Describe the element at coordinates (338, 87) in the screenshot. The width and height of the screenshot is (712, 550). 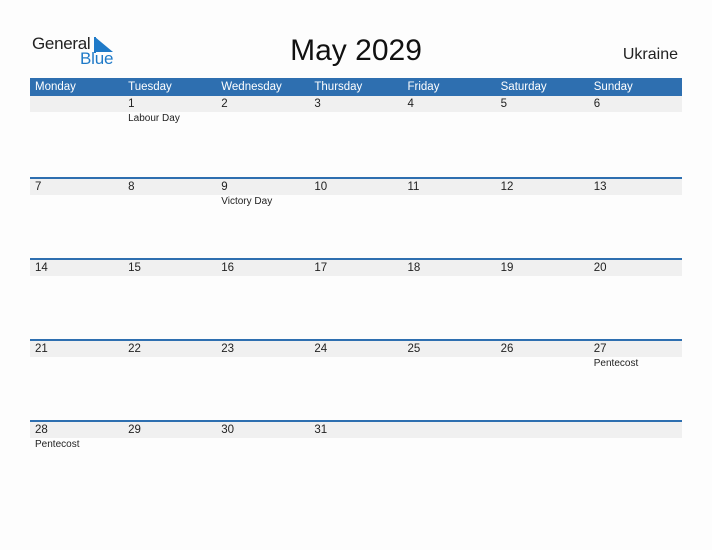
I see `weekday-thursday: Thursday` at that location.